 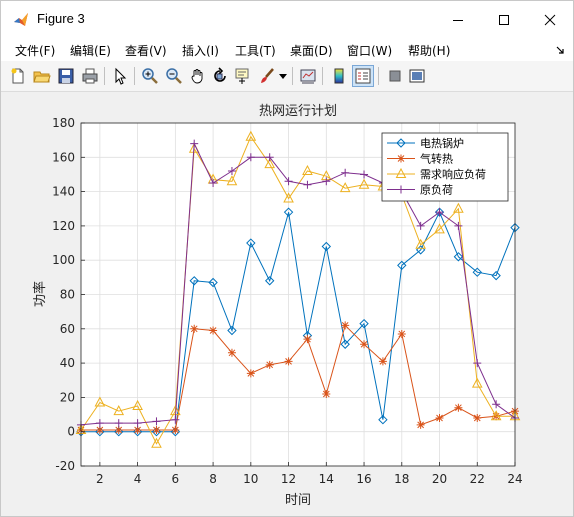 I want to click on matlab-logo-icon, so click(x=21, y=19).